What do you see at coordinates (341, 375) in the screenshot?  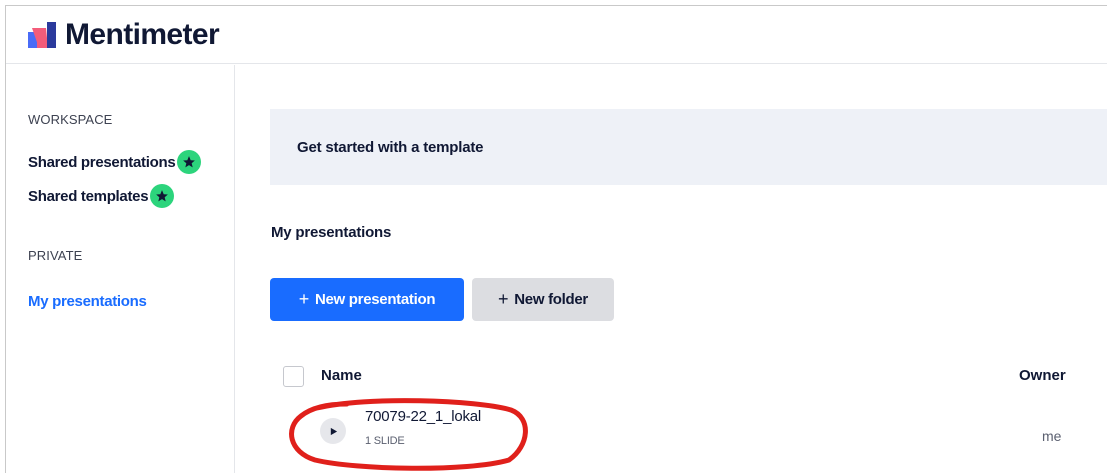 I see `column-header-name: Name` at bounding box center [341, 375].